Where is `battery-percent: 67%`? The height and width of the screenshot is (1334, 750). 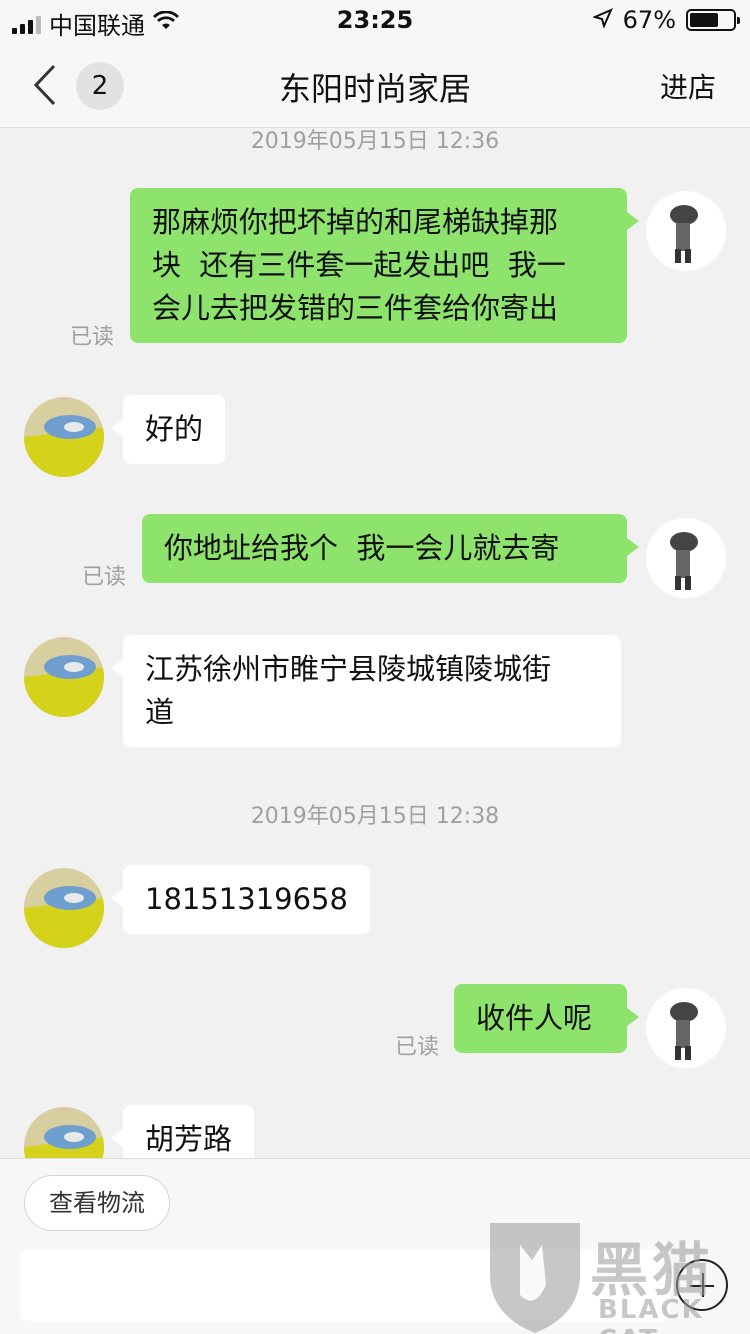
battery-percent: 67% is located at coordinates (649, 20).